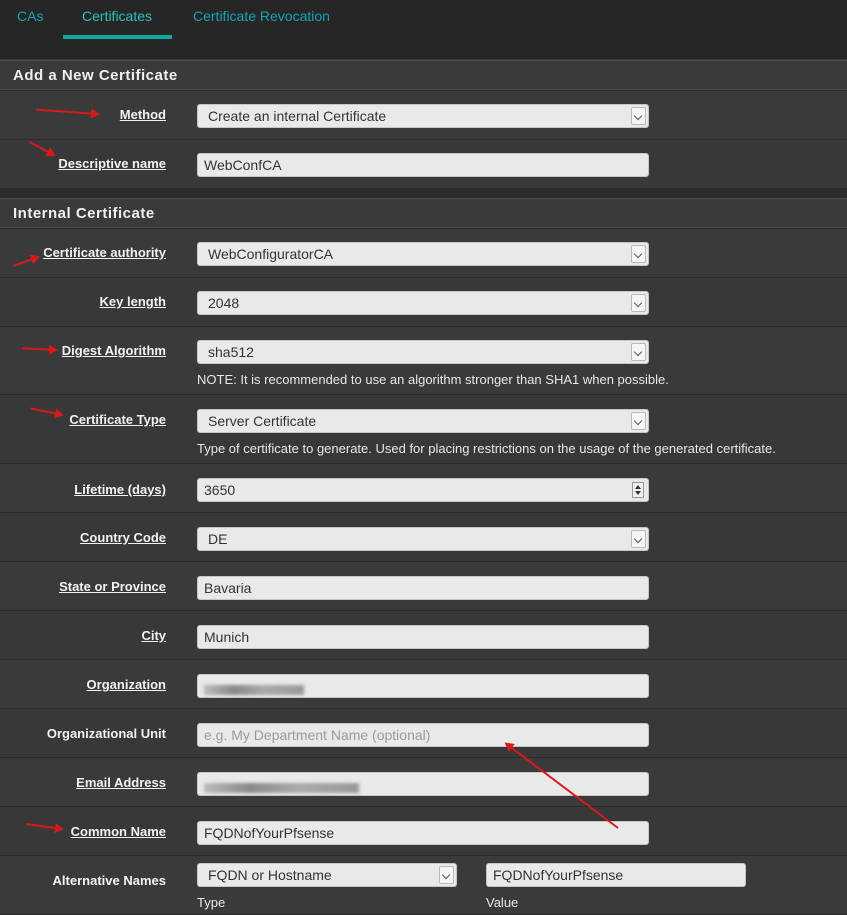  Describe the element at coordinates (220, 490) in the screenshot. I see `lifetime-value: 3650` at that location.